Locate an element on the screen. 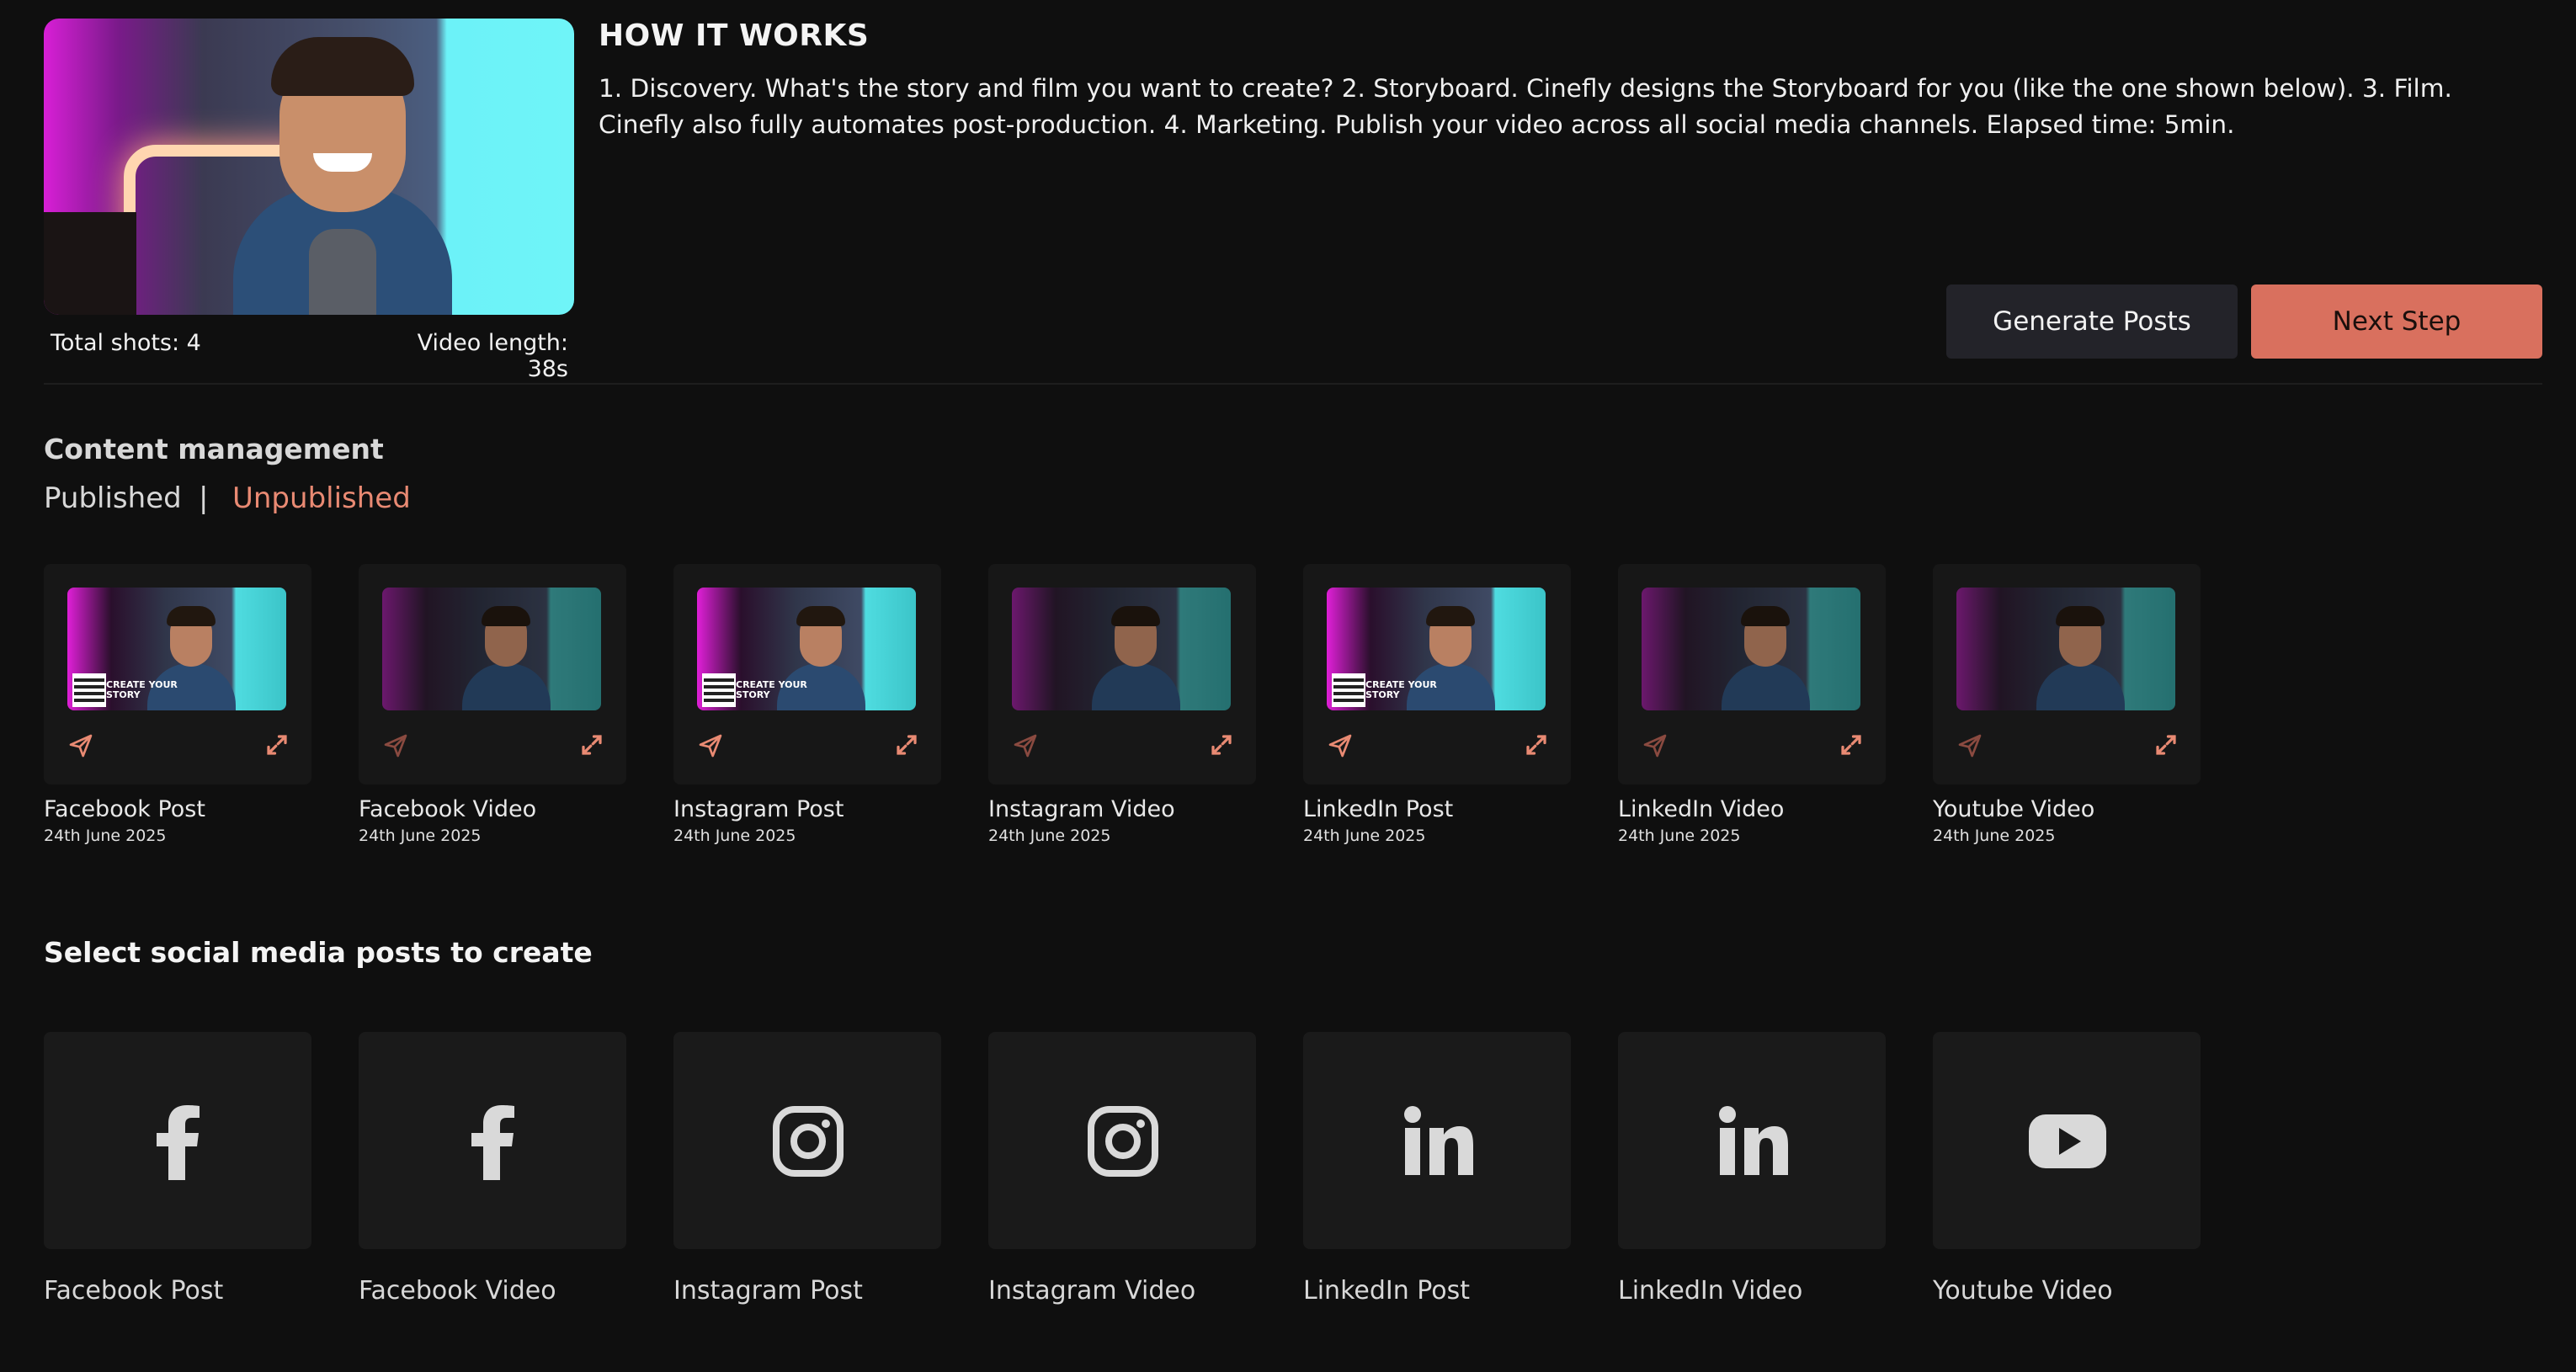 This screenshot has height=1372, width=2576. card-title: LinkedIn Video is located at coordinates (1702, 809).